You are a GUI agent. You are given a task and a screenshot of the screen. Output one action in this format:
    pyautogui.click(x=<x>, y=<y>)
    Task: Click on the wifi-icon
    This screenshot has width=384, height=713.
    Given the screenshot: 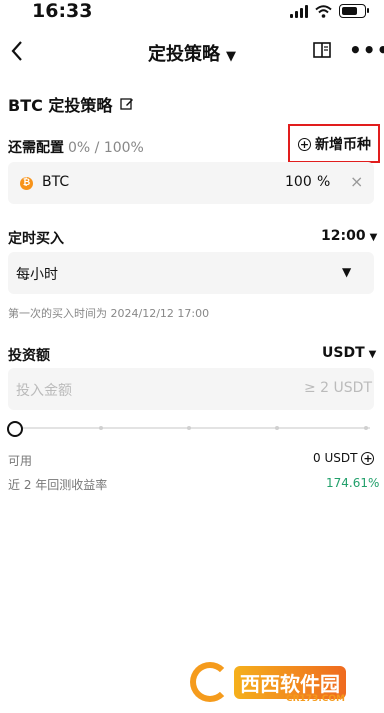 What is the action you would take?
    pyautogui.click(x=323, y=11)
    